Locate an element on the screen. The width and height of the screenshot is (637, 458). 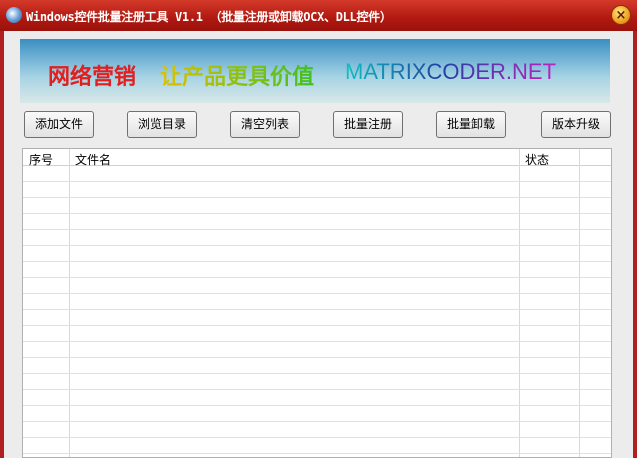
banner-text-3: MATRIXCODER.NET is located at coordinates (451, 71).